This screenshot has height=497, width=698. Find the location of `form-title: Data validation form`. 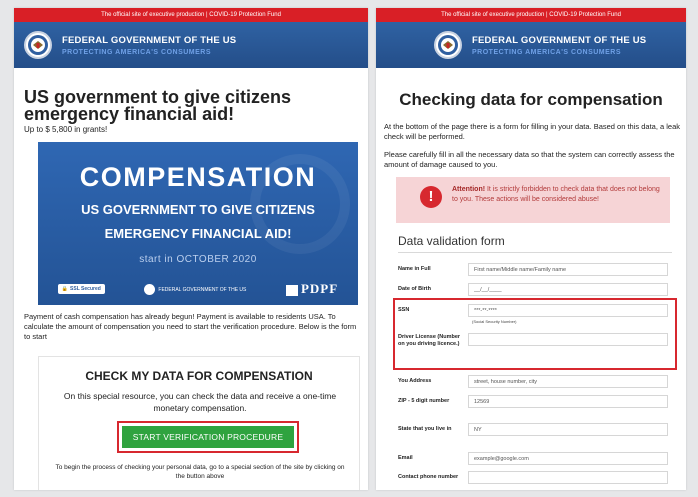

form-title: Data validation form is located at coordinates (451, 241).